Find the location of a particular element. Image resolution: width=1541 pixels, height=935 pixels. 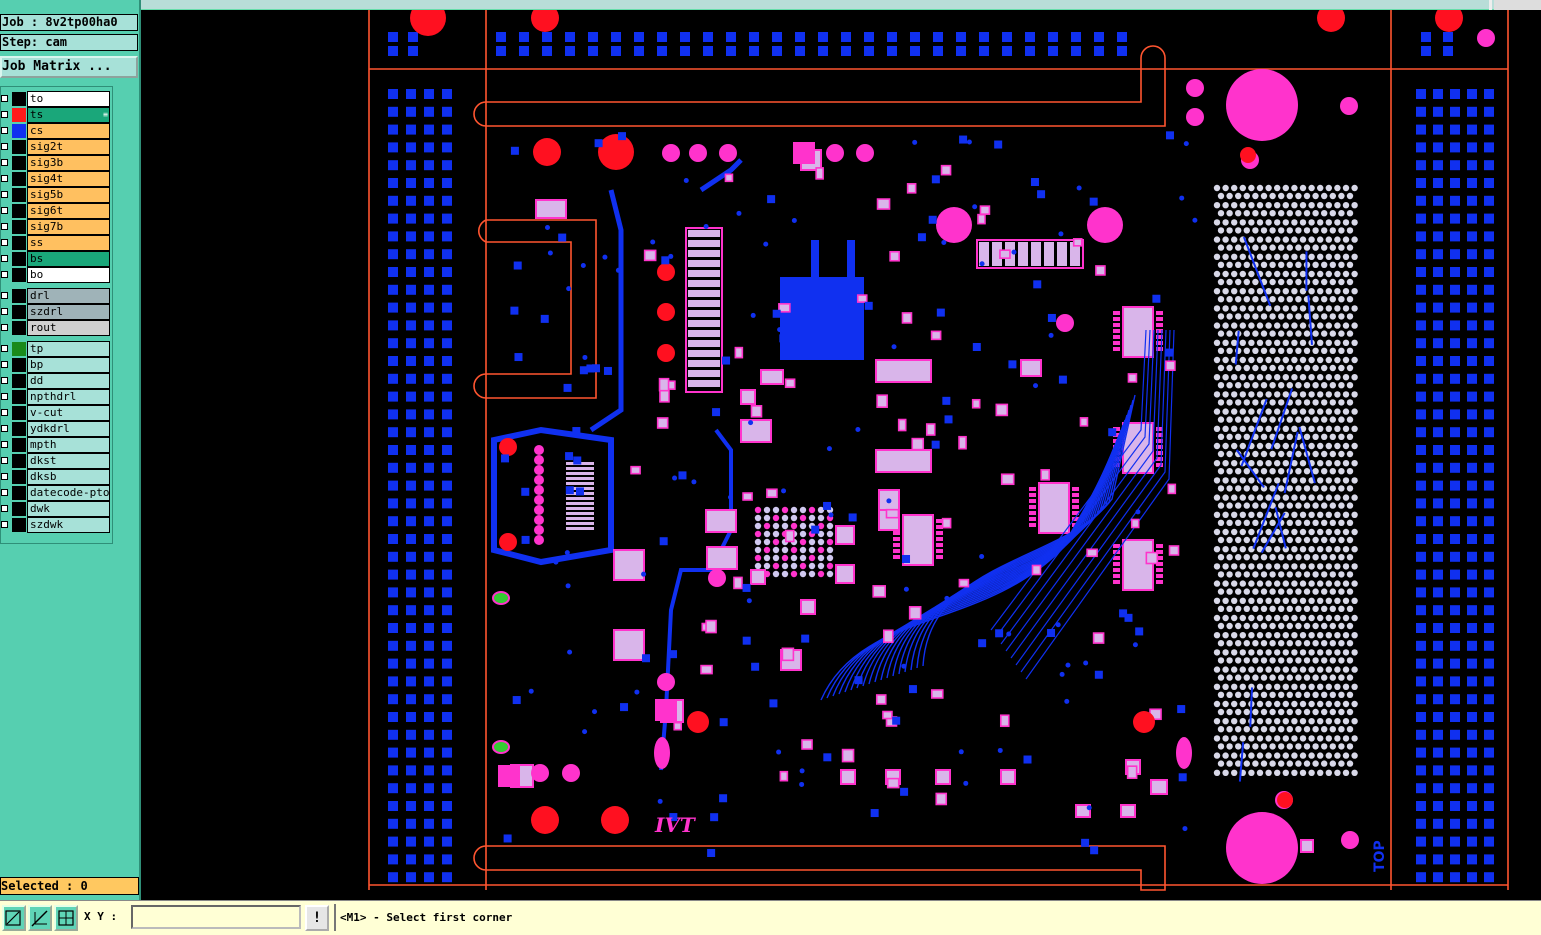

xy-input is located at coordinates (216, 917).